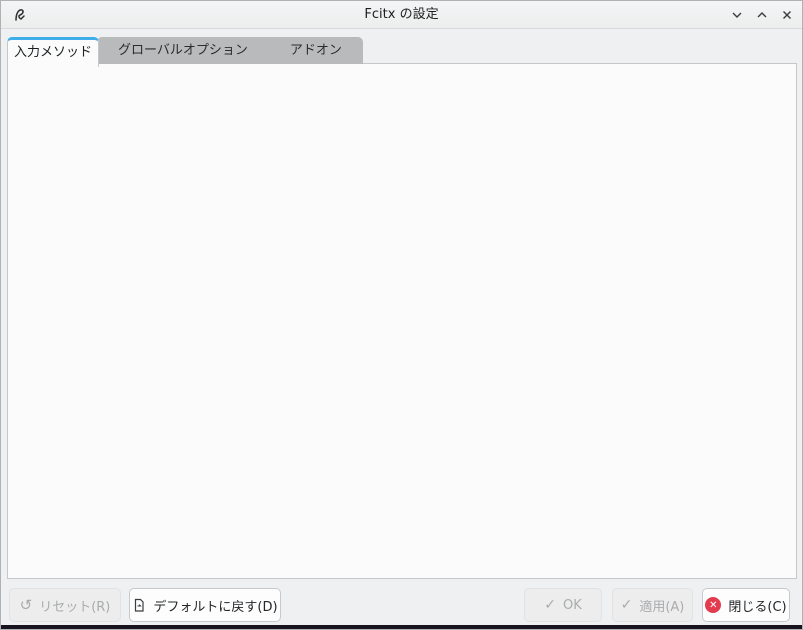 This screenshot has width=803, height=630. I want to click on tab-addons: アドオン, so click(316, 50).